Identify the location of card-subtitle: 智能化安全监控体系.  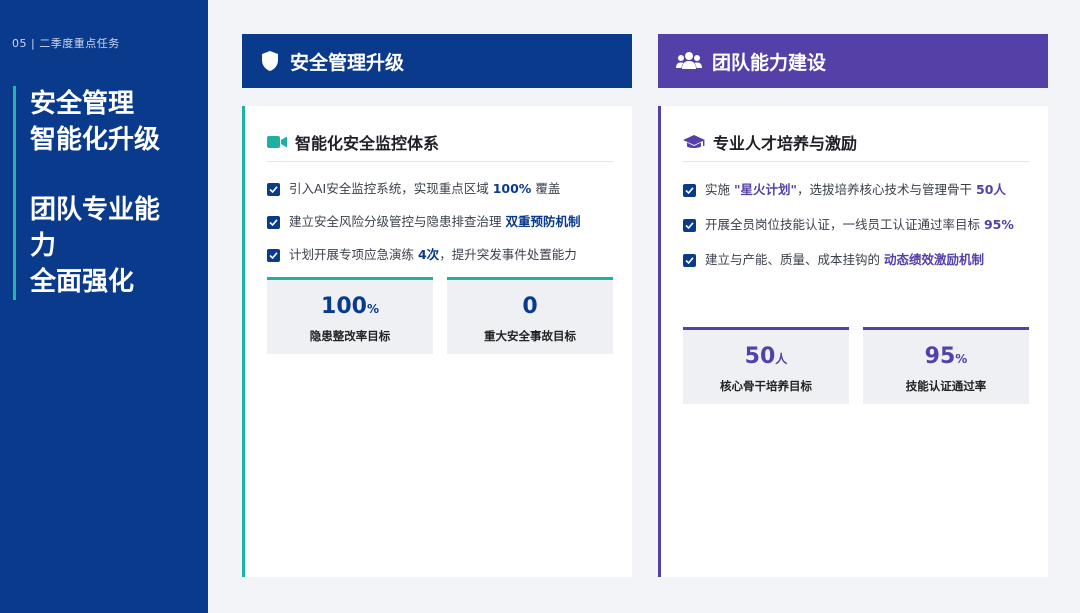
(440, 145).